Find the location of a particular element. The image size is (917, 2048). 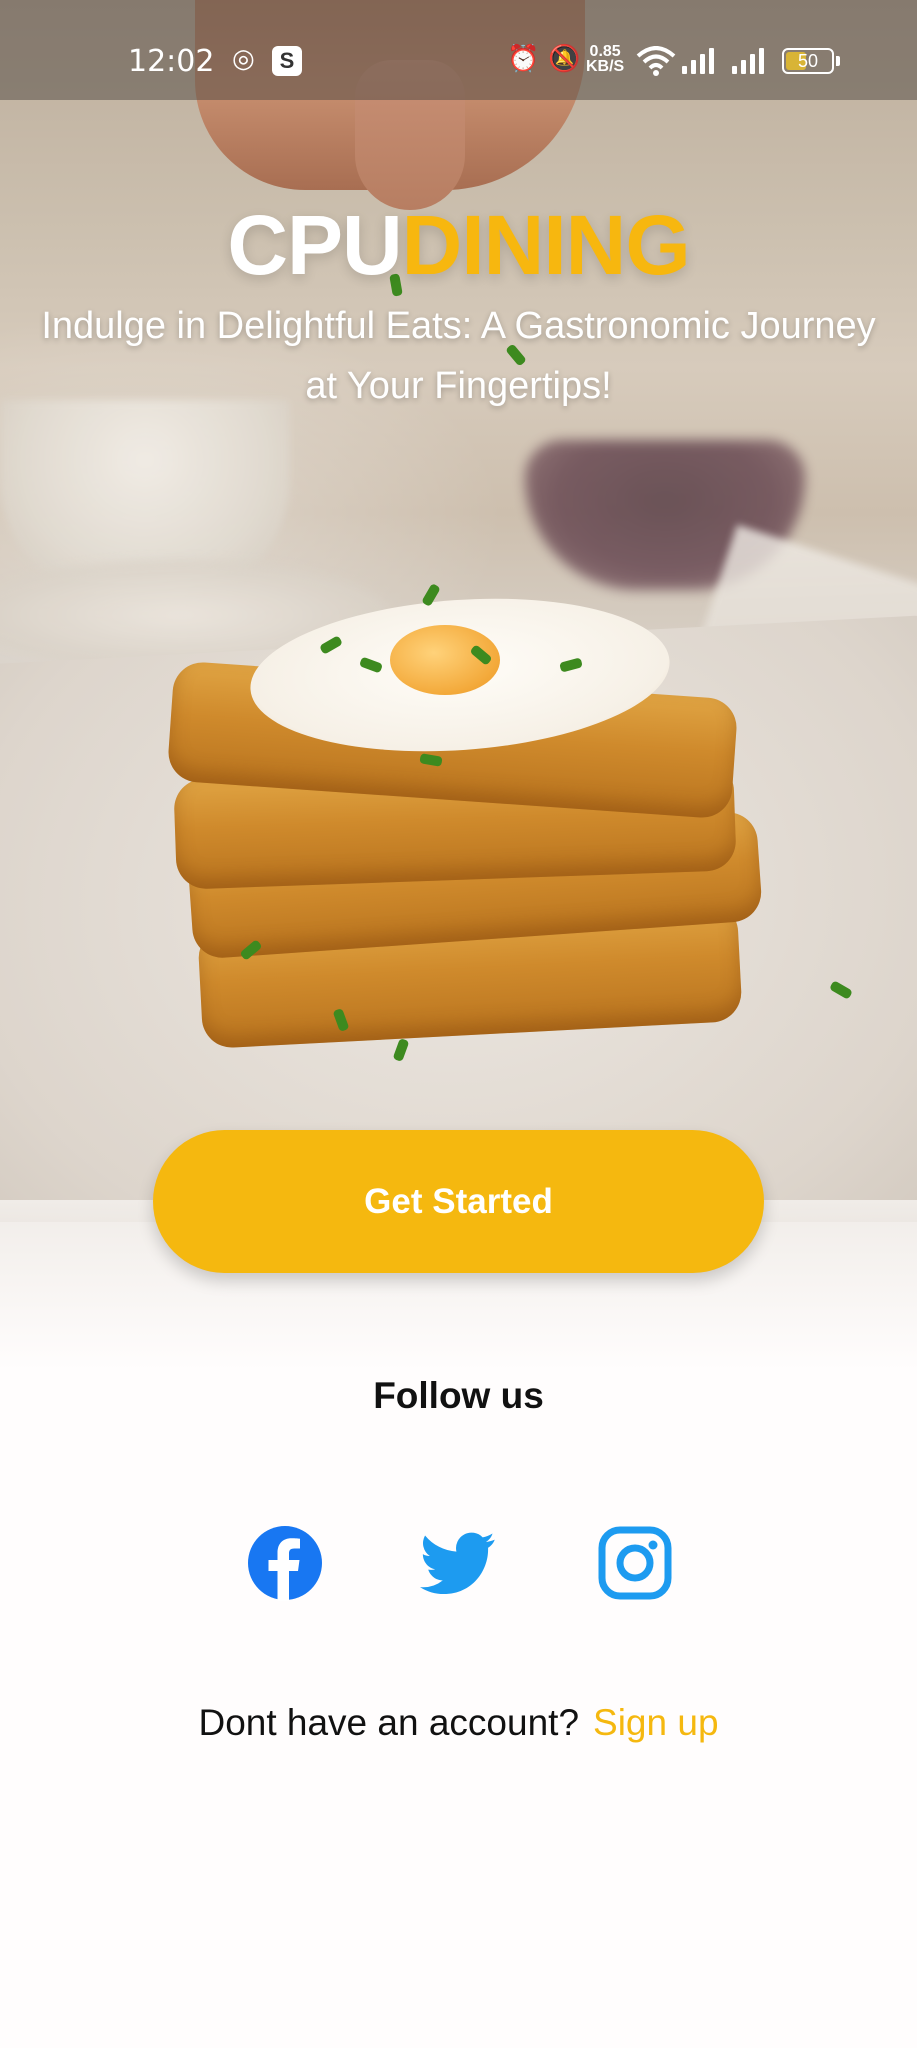

facebook-icon is located at coordinates (285, 1563).